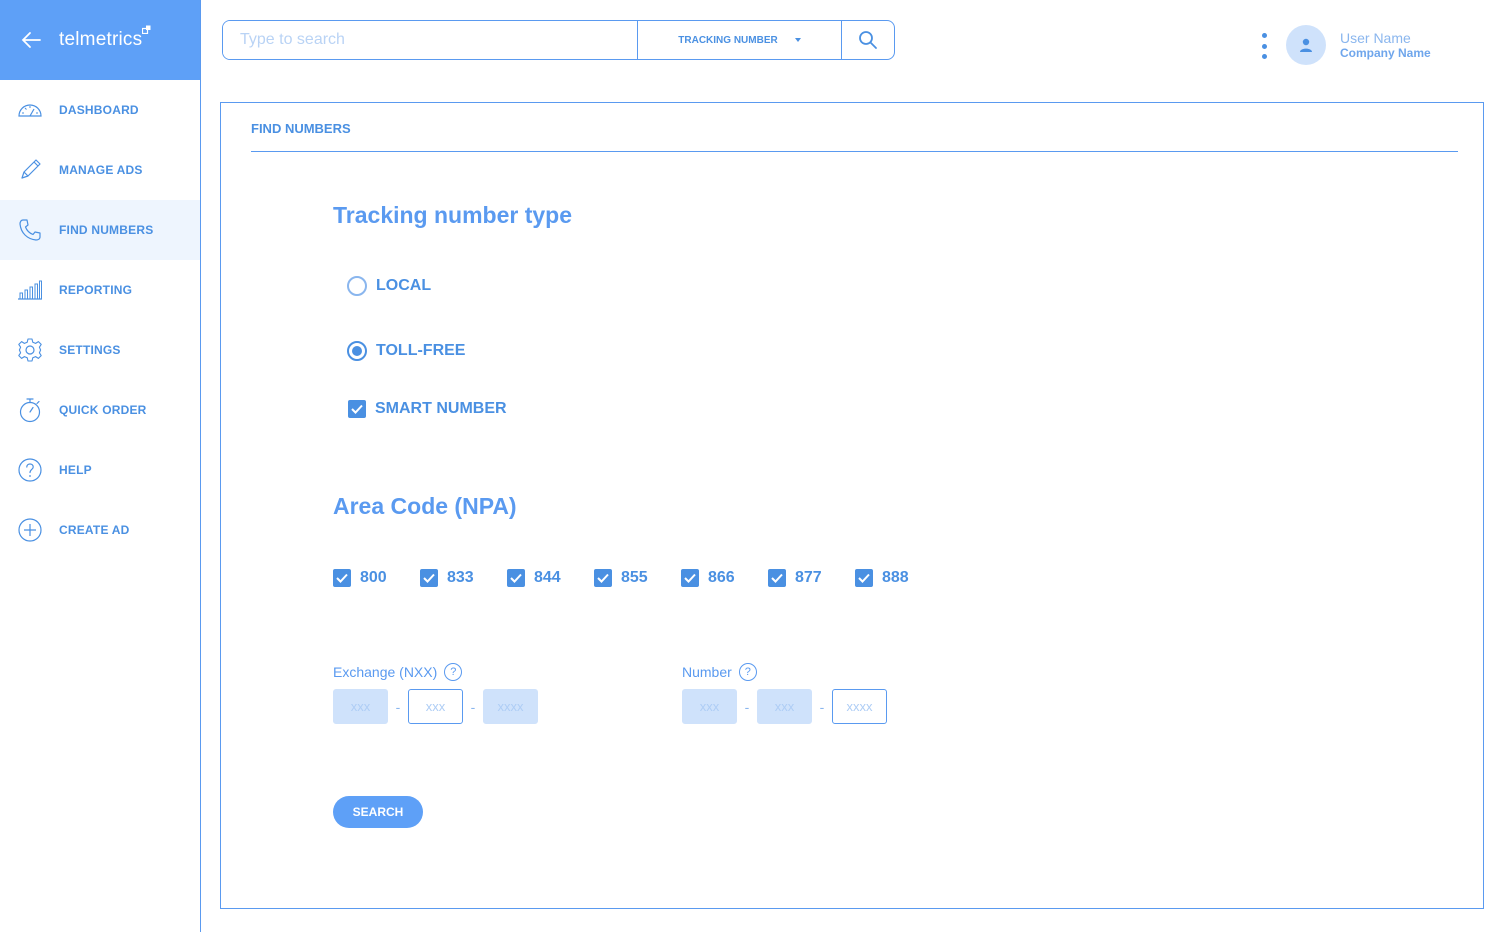 Image resolution: width=1506 pixels, height=932 pixels. I want to click on logo-text: telmetrics, so click(101, 39).